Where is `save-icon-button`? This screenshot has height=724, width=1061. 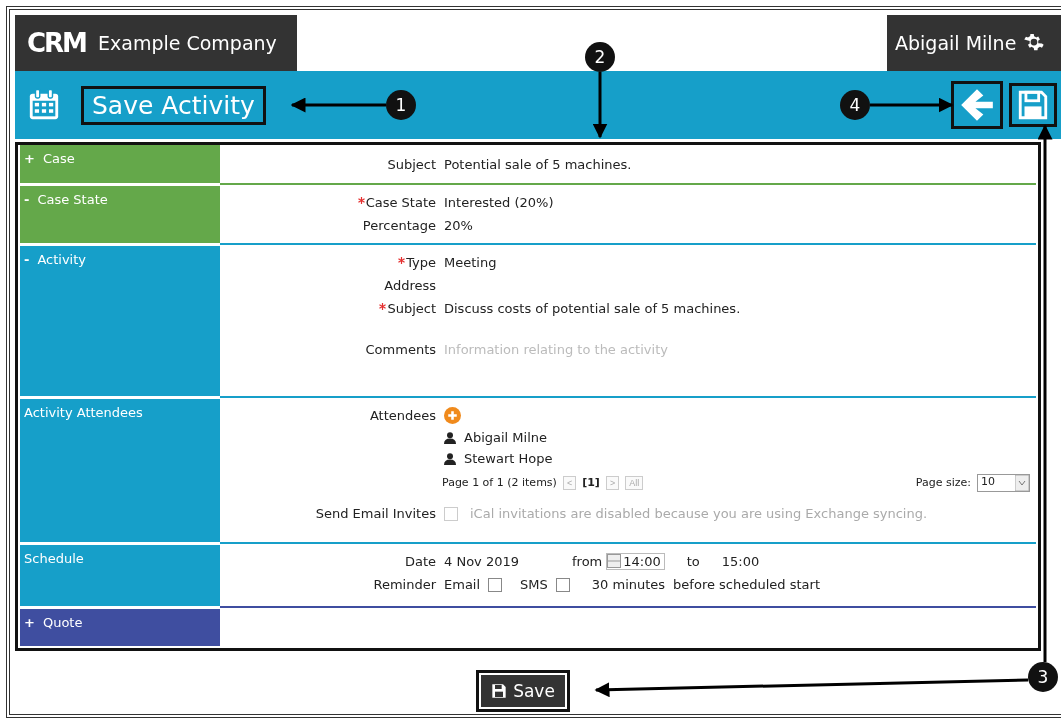
save-icon-button is located at coordinates (1033, 105).